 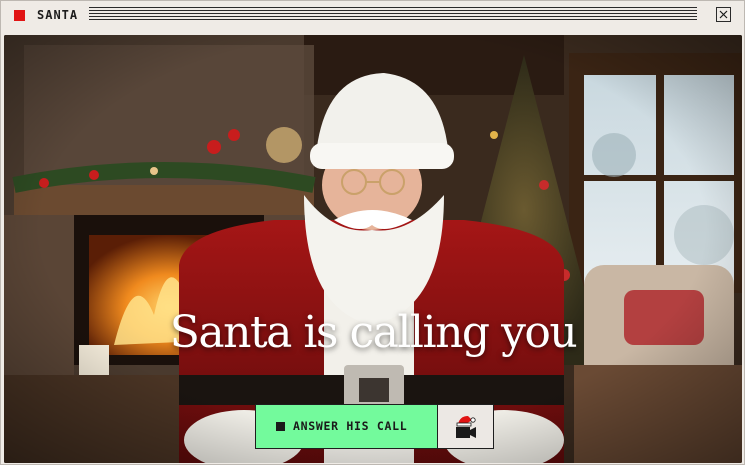 I want to click on close-icon, so click(x=723, y=14).